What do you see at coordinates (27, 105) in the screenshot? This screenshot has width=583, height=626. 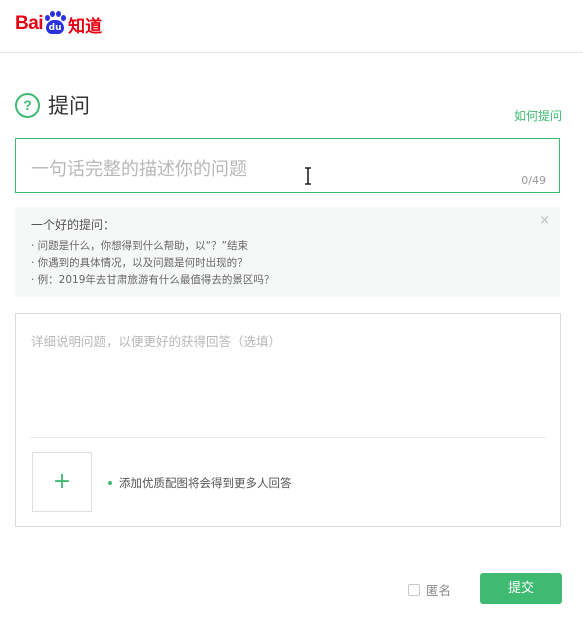 I see `question-circle-icon: ?` at bounding box center [27, 105].